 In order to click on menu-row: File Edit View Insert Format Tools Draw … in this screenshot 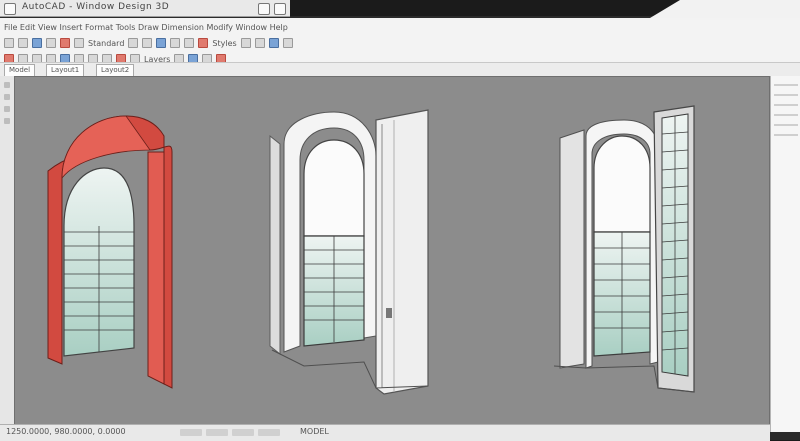, I will do `click(400, 27)`.